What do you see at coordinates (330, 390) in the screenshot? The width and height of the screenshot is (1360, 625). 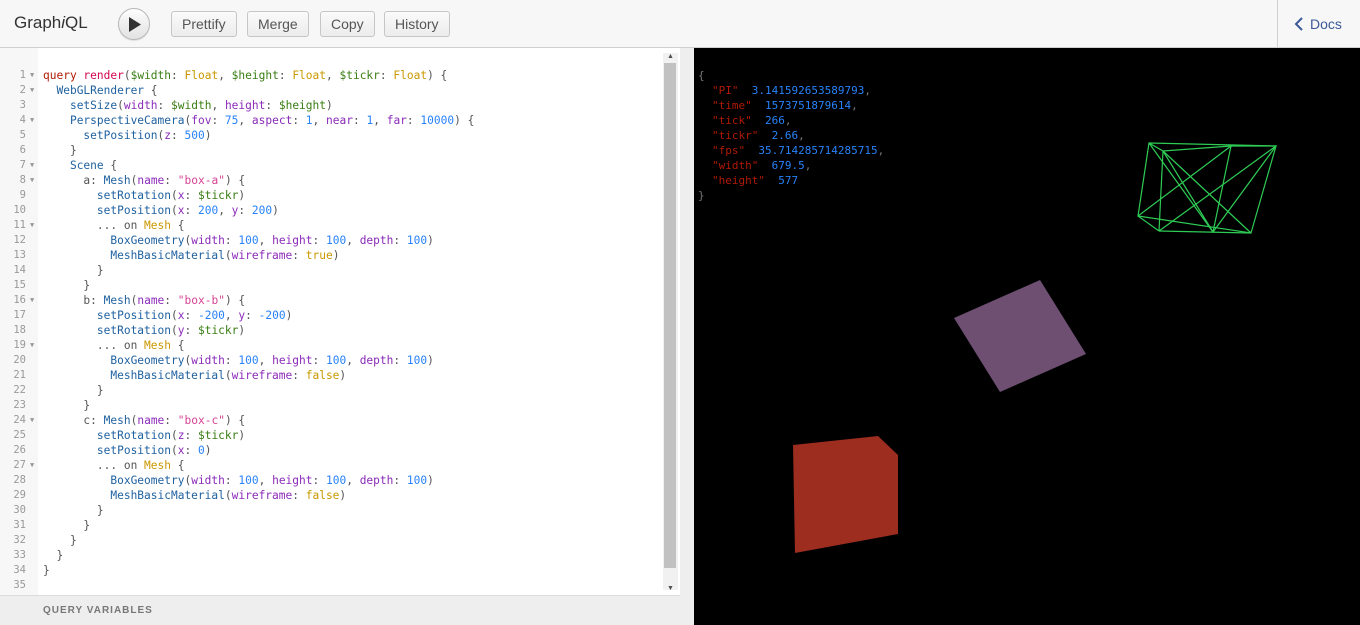 I see `code-line: 22 }` at bounding box center [330, 390].